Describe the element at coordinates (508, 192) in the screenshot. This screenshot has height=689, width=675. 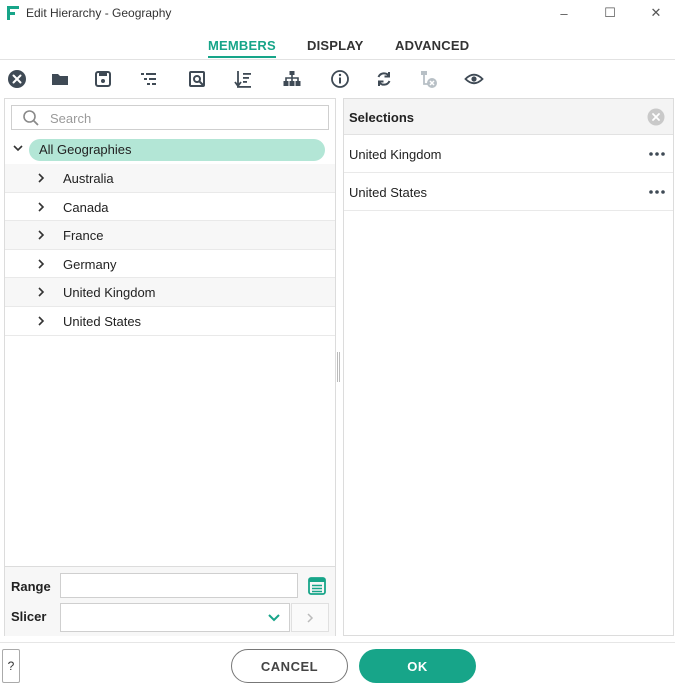
I see `selection-item: United States` at that location.